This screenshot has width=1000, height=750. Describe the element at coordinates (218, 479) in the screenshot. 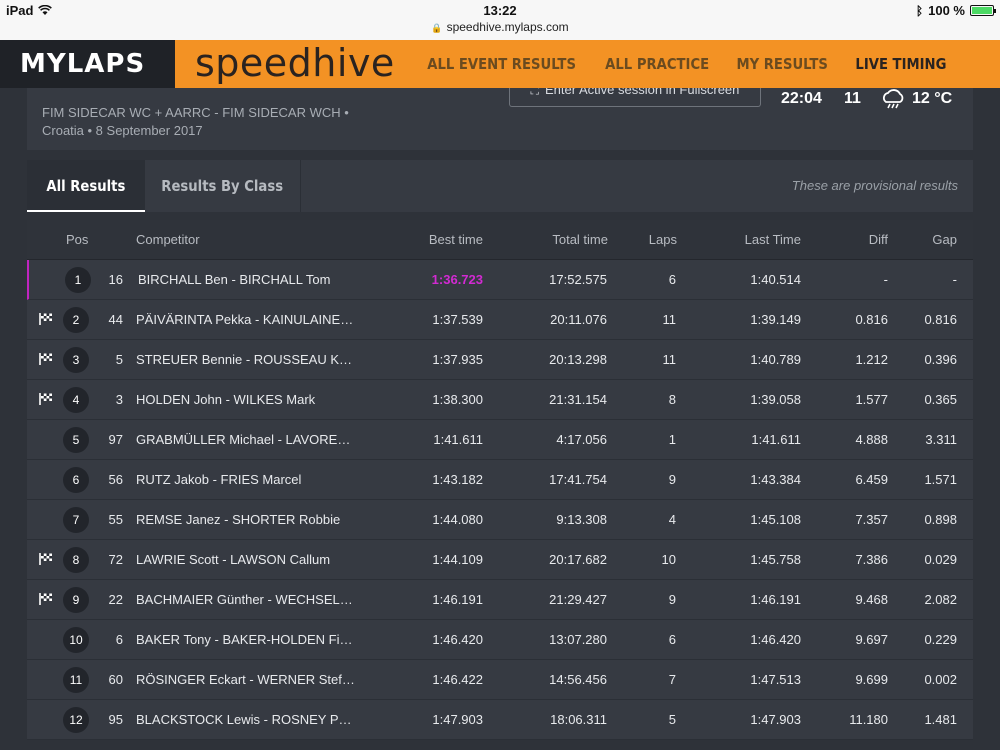

I see `competitor-name: RUTZ Jakob - FRIES Marcel` at that location.